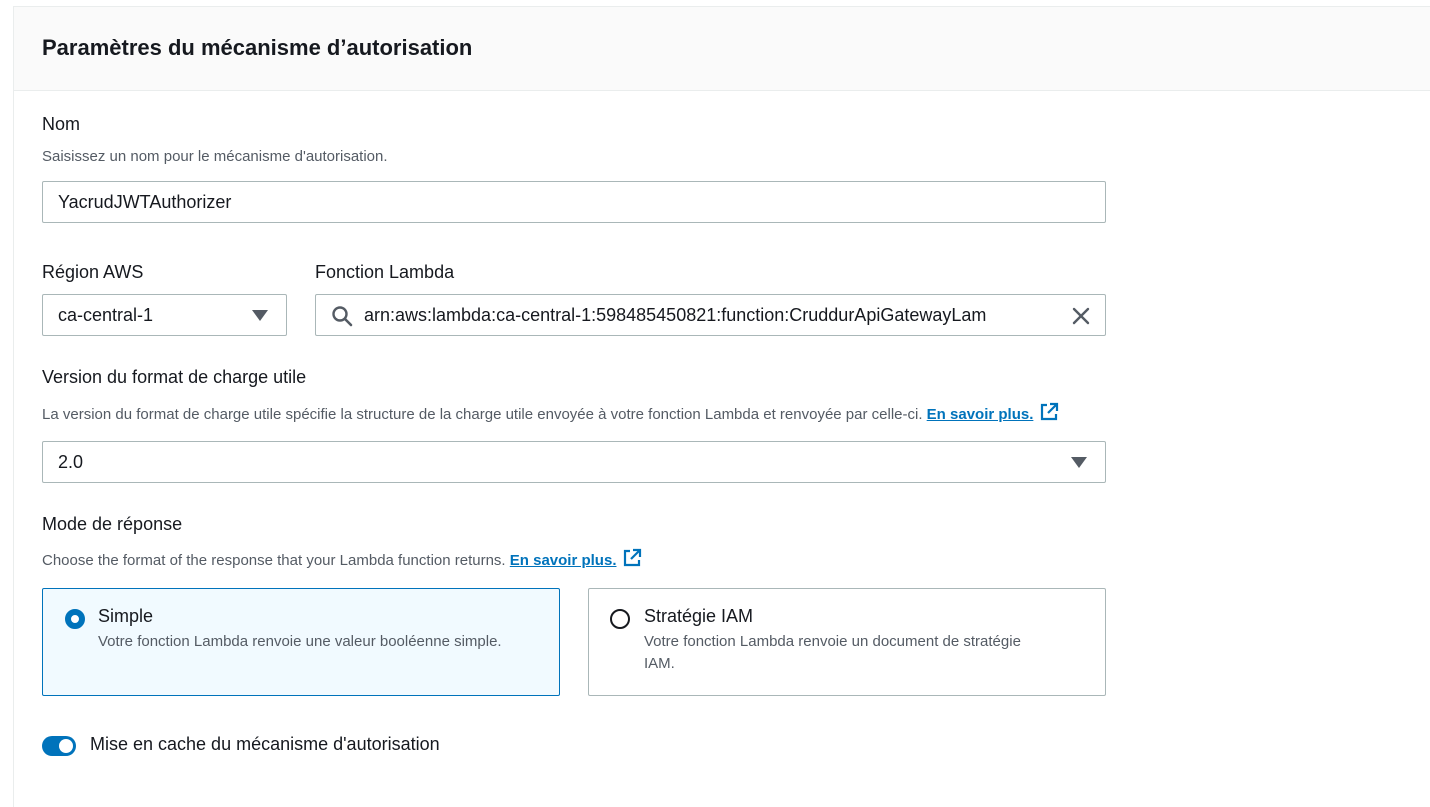  Describe the element at coordinates (257, 47) in the screenshot. I see `panel-title: Paramètres du mécanisme d’autorisation` at that location.